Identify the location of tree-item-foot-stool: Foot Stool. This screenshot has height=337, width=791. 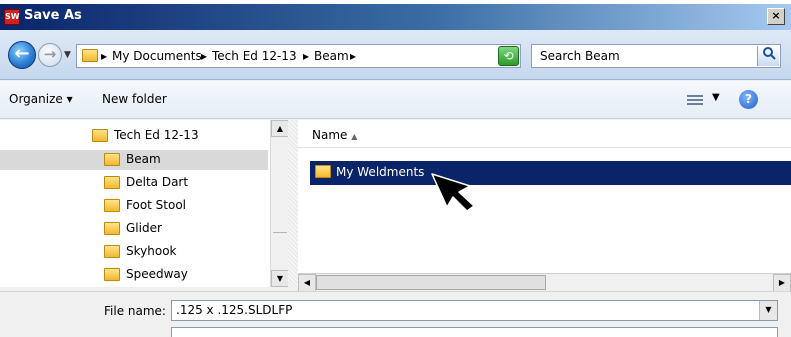
(134, 206).